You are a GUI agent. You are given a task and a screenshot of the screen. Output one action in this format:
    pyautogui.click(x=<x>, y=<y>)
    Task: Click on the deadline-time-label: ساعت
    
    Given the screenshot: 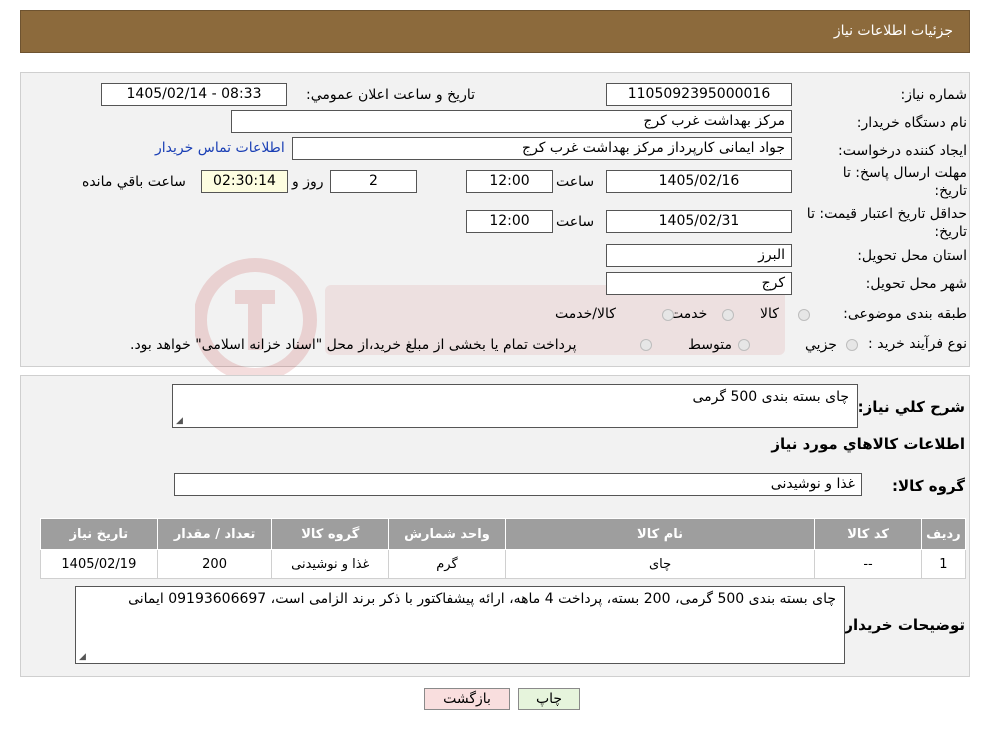 What is the action you would take?
    pyautogui.click(x=575, y=182)
    